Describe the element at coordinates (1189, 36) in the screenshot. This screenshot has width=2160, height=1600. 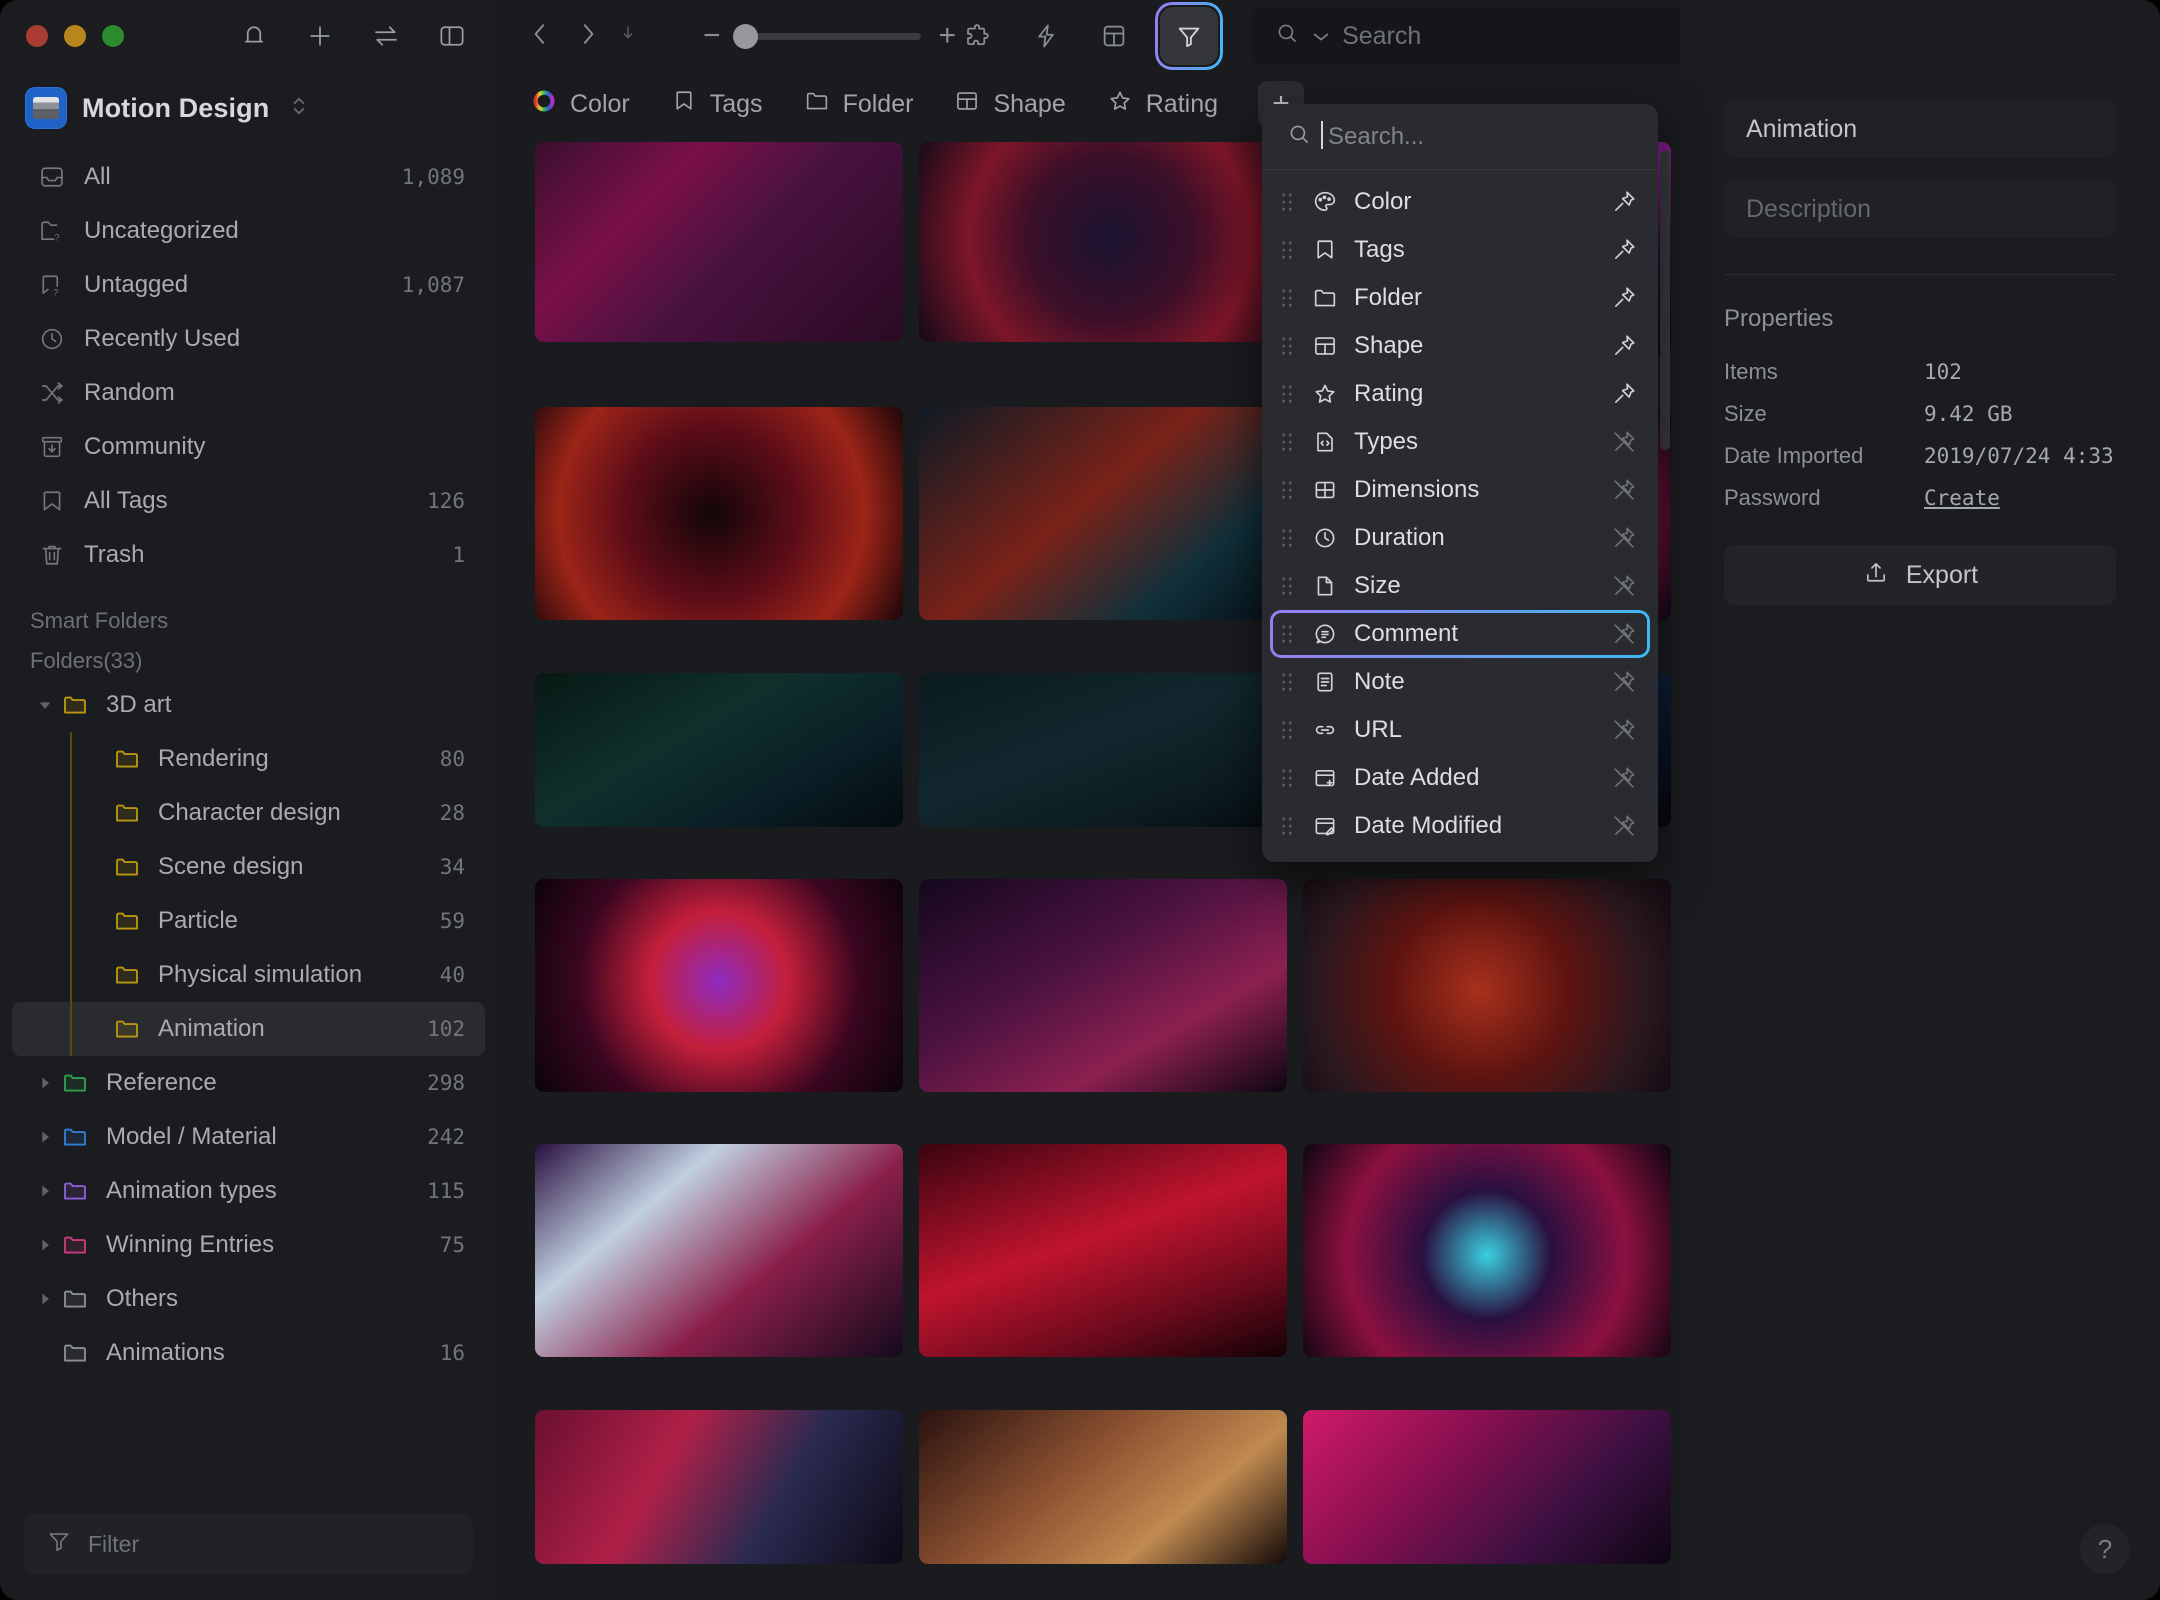
I see `filter-toggle-button` at that location.